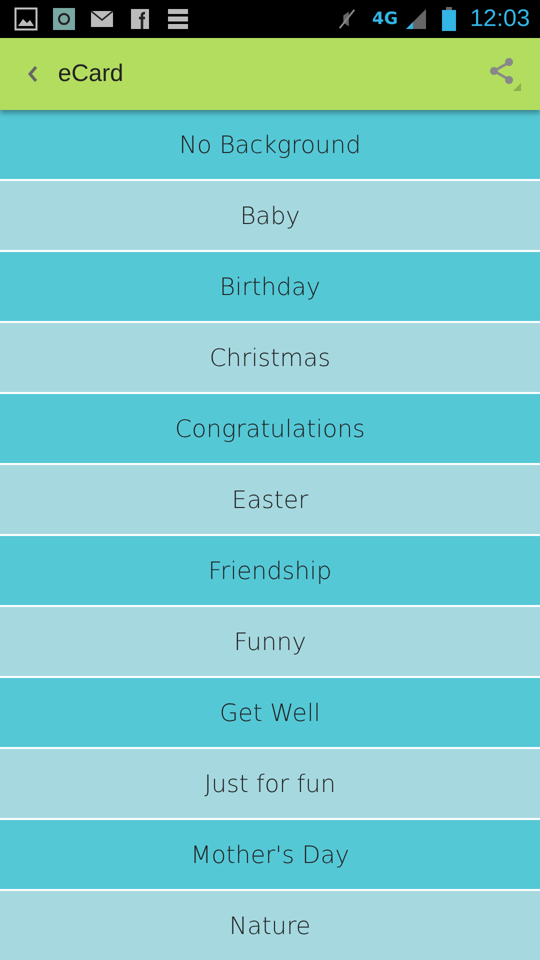 The image size is (540, 960). I want to click on back-button: eCard, so click(76, 74).